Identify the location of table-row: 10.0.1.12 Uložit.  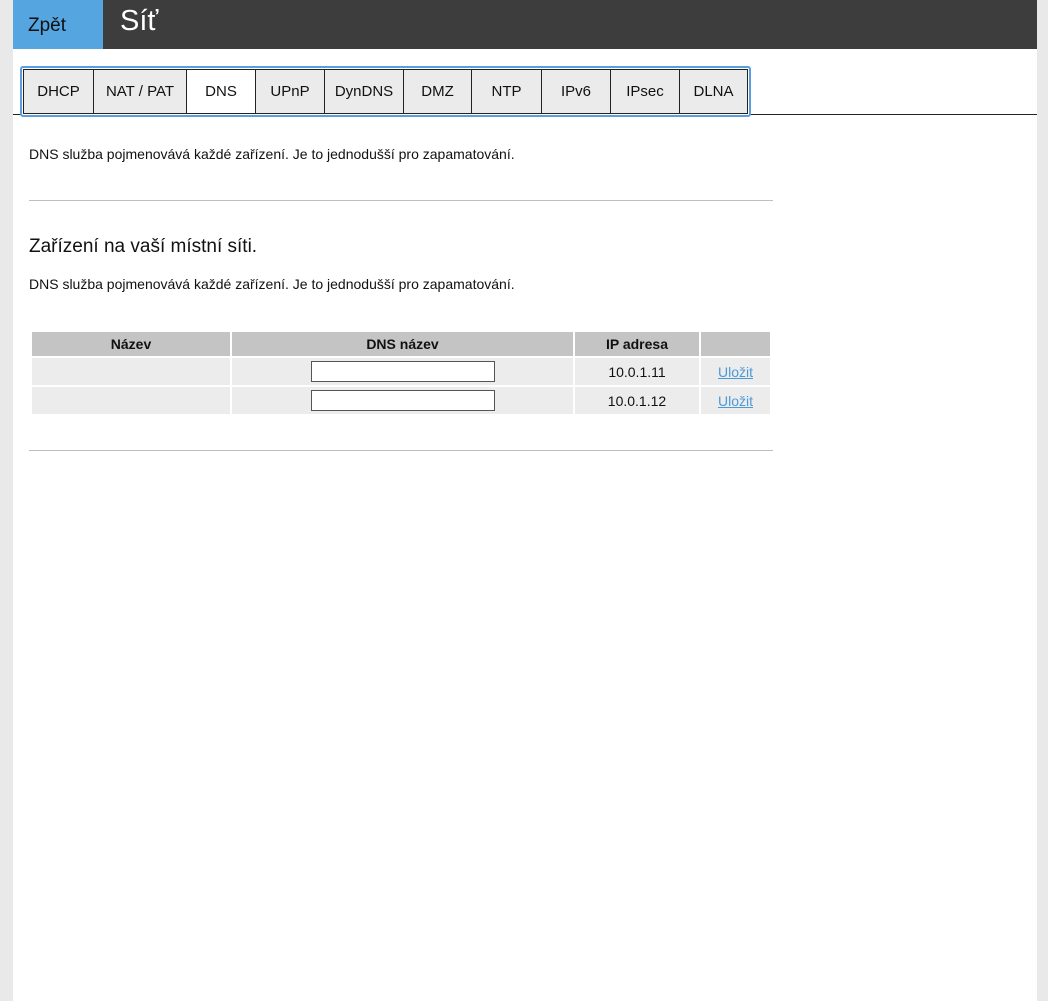
(401, 400).